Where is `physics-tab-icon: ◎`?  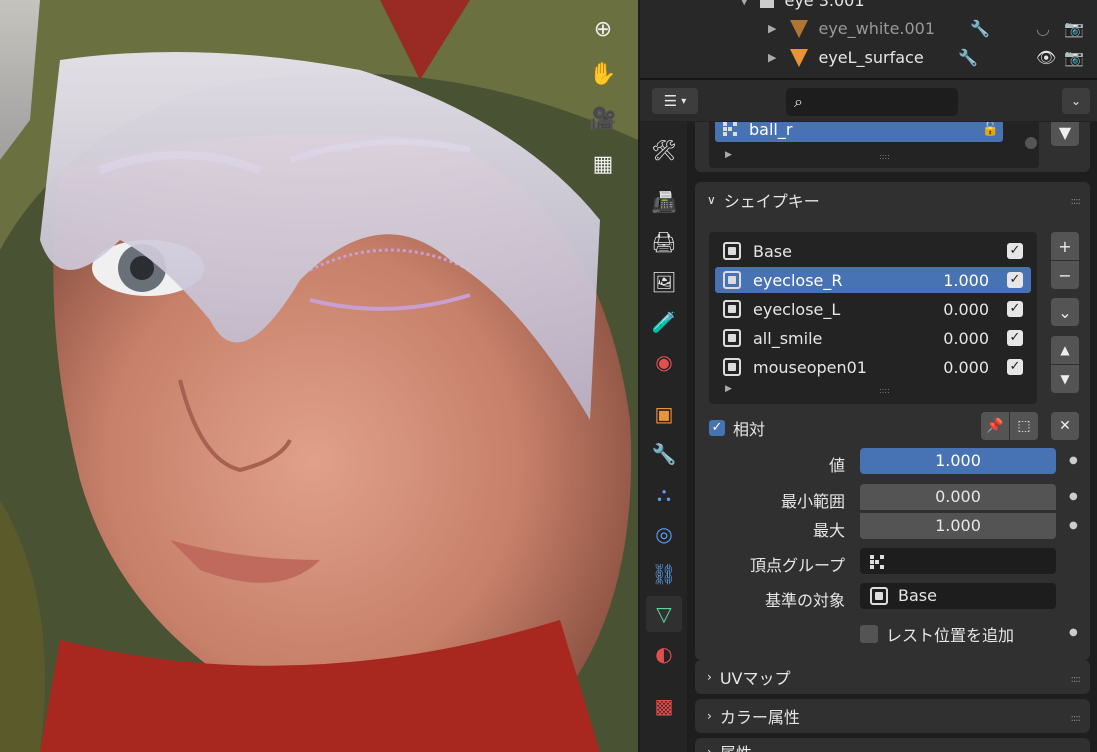 physics-tab-icon: ◎ is located at coordinates (664, 534).